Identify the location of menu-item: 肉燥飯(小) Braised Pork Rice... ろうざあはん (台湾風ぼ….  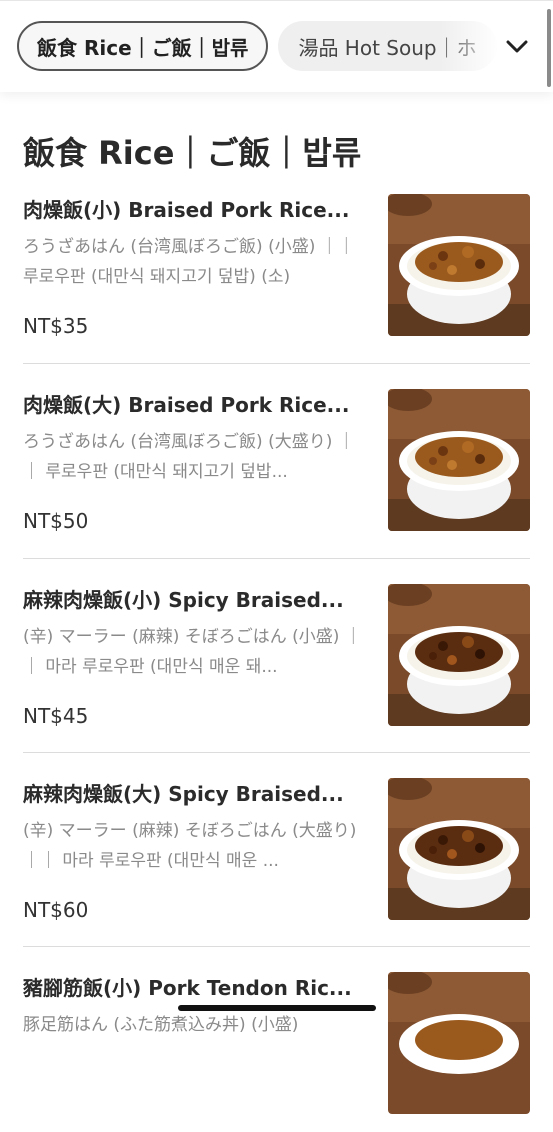
(276, 274).